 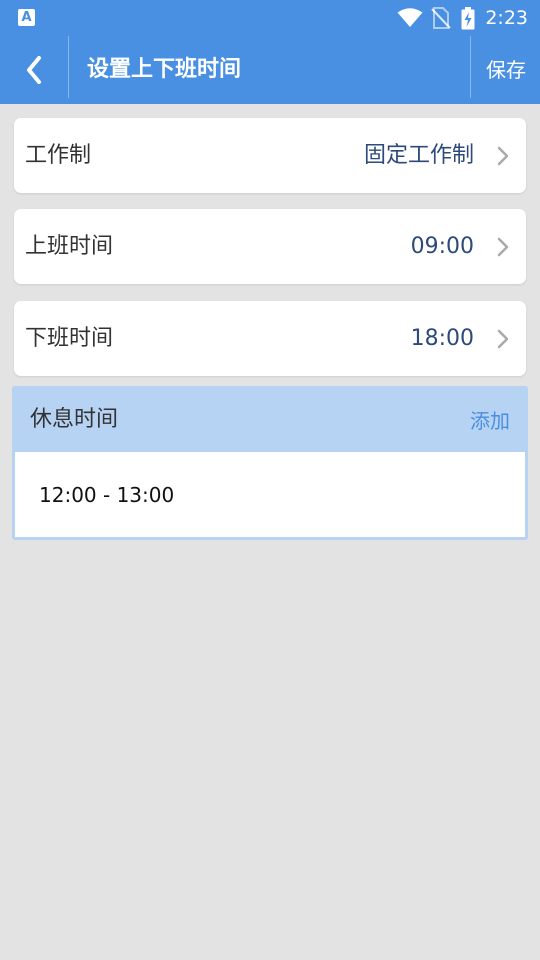 I want to click on save-button: 保存, so click(x=506, y=70).